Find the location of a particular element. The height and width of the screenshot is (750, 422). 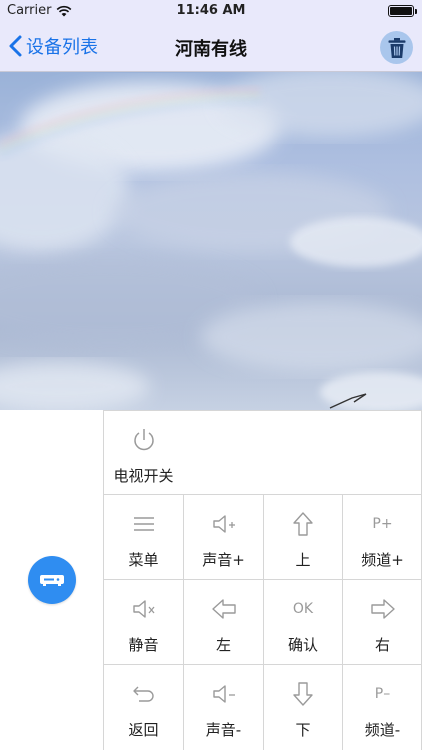

set-top-box-icon is located at coordinates (52, 580).